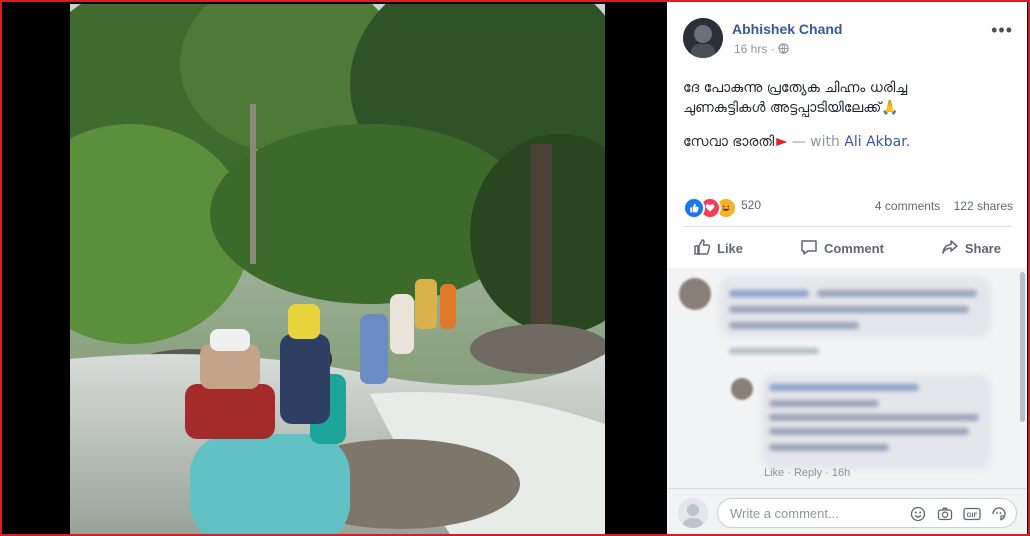 The height and width of the screenshot is (536, 1030). What do you see at coordinates (751, 205) in the screenshot?
I see `reaction-count: 520` at bounding box center [751, 205].